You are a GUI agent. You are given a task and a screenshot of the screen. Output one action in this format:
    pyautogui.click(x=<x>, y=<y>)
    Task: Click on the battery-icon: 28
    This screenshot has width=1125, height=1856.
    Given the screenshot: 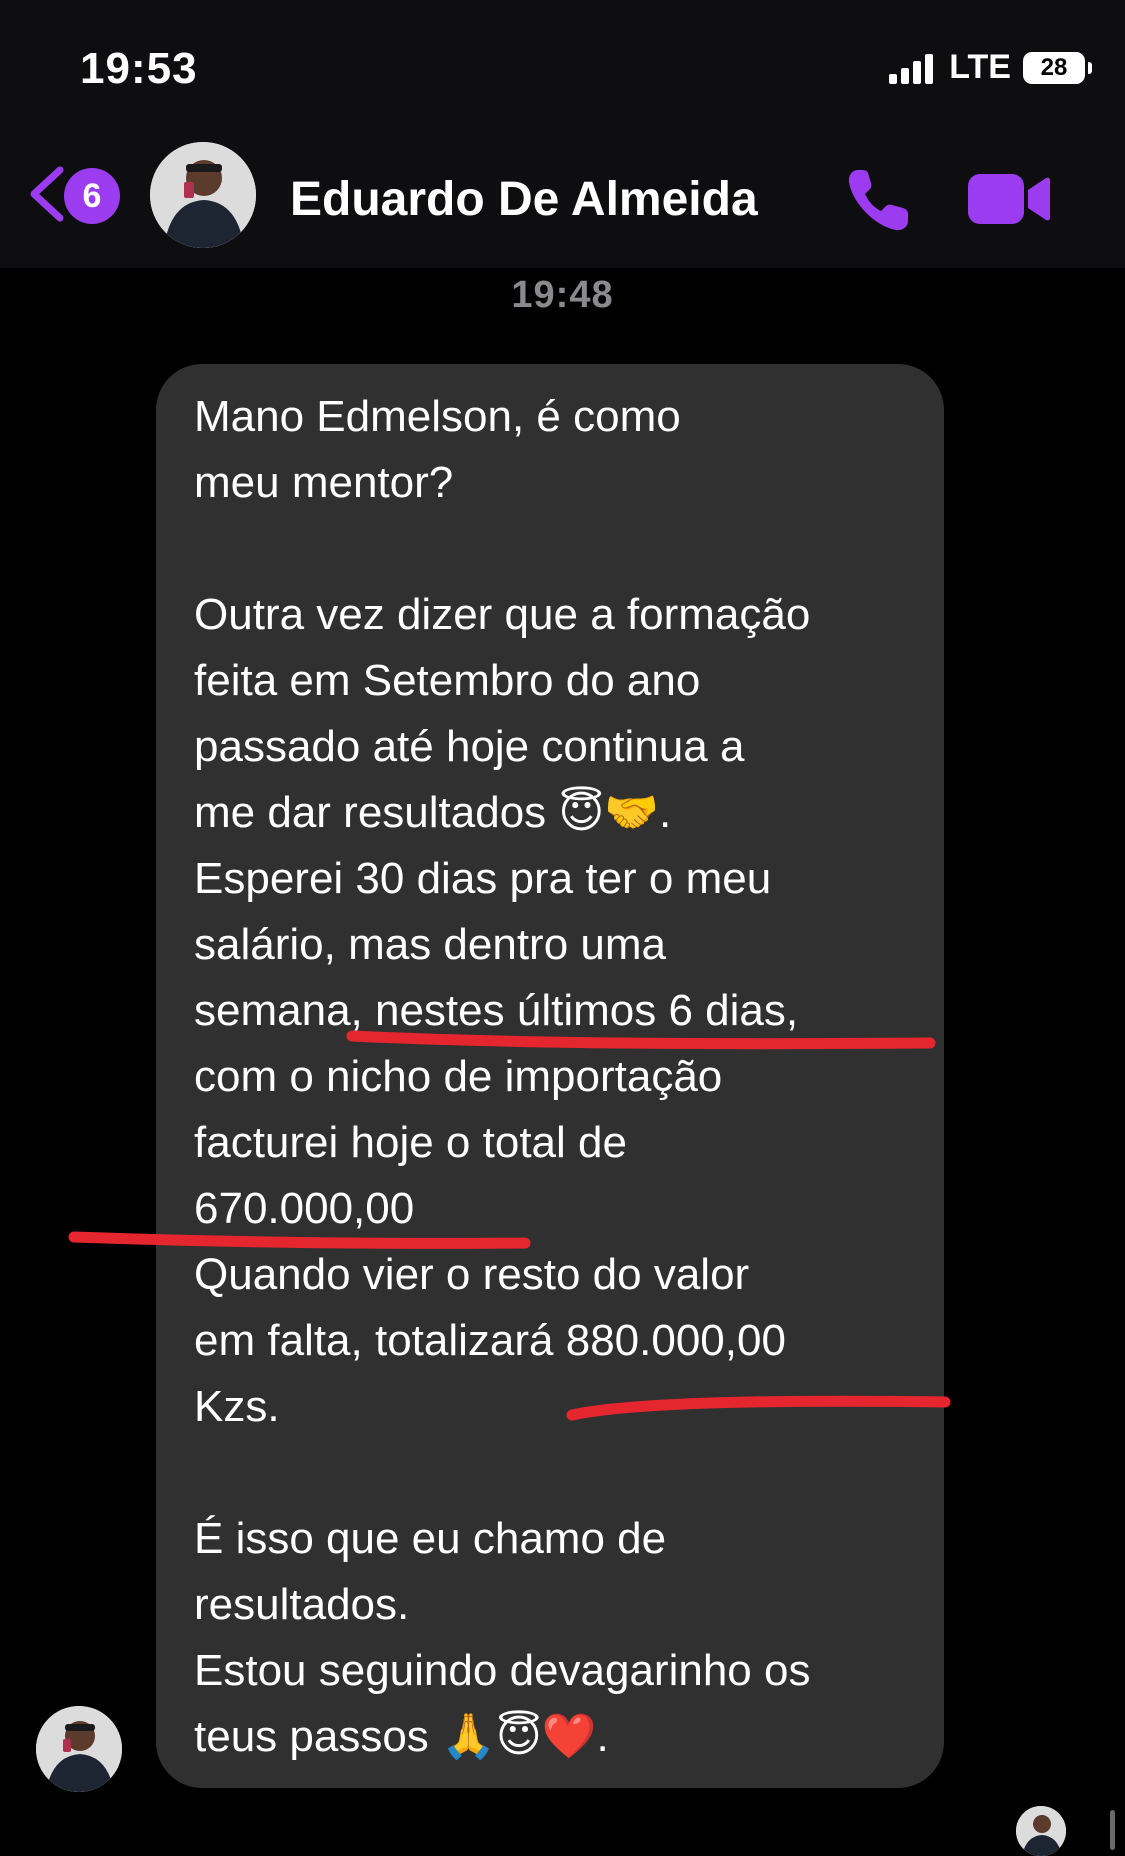 What is the action you would take?
    pyautogui.click(x=1057, y=67)
    